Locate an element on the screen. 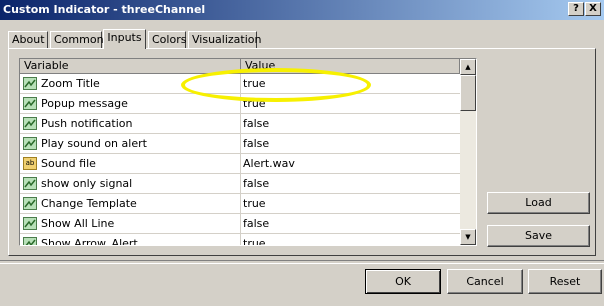  variable-name: Sound file is located at coordinates (68, 163).